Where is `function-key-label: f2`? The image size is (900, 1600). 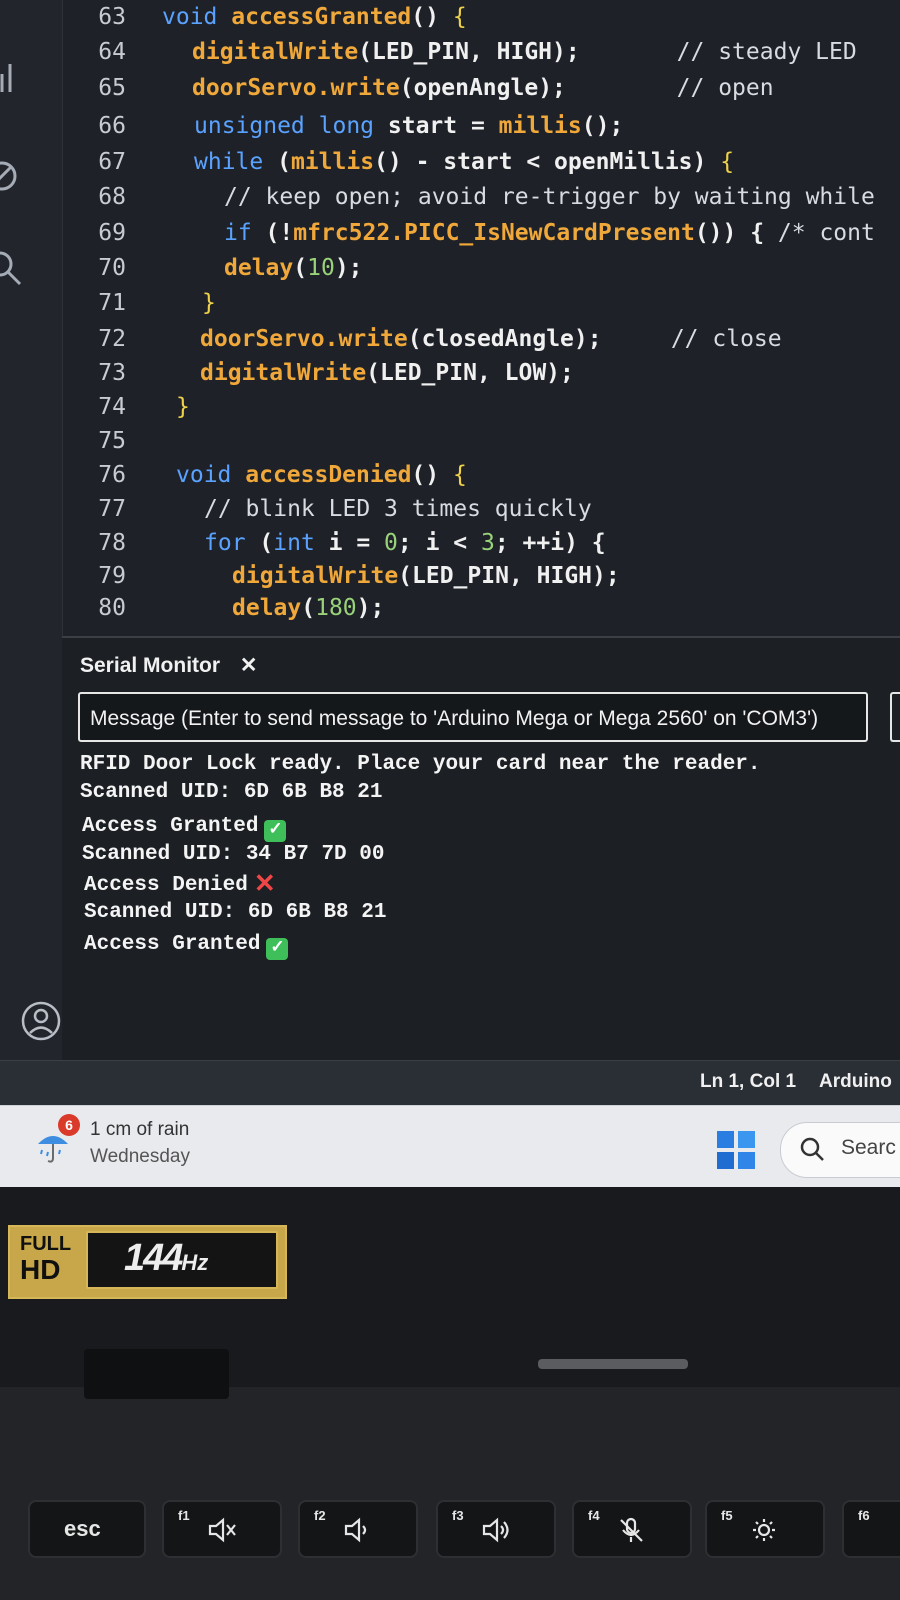
function-key-label: f2 is located at coordinates (320, 1515).